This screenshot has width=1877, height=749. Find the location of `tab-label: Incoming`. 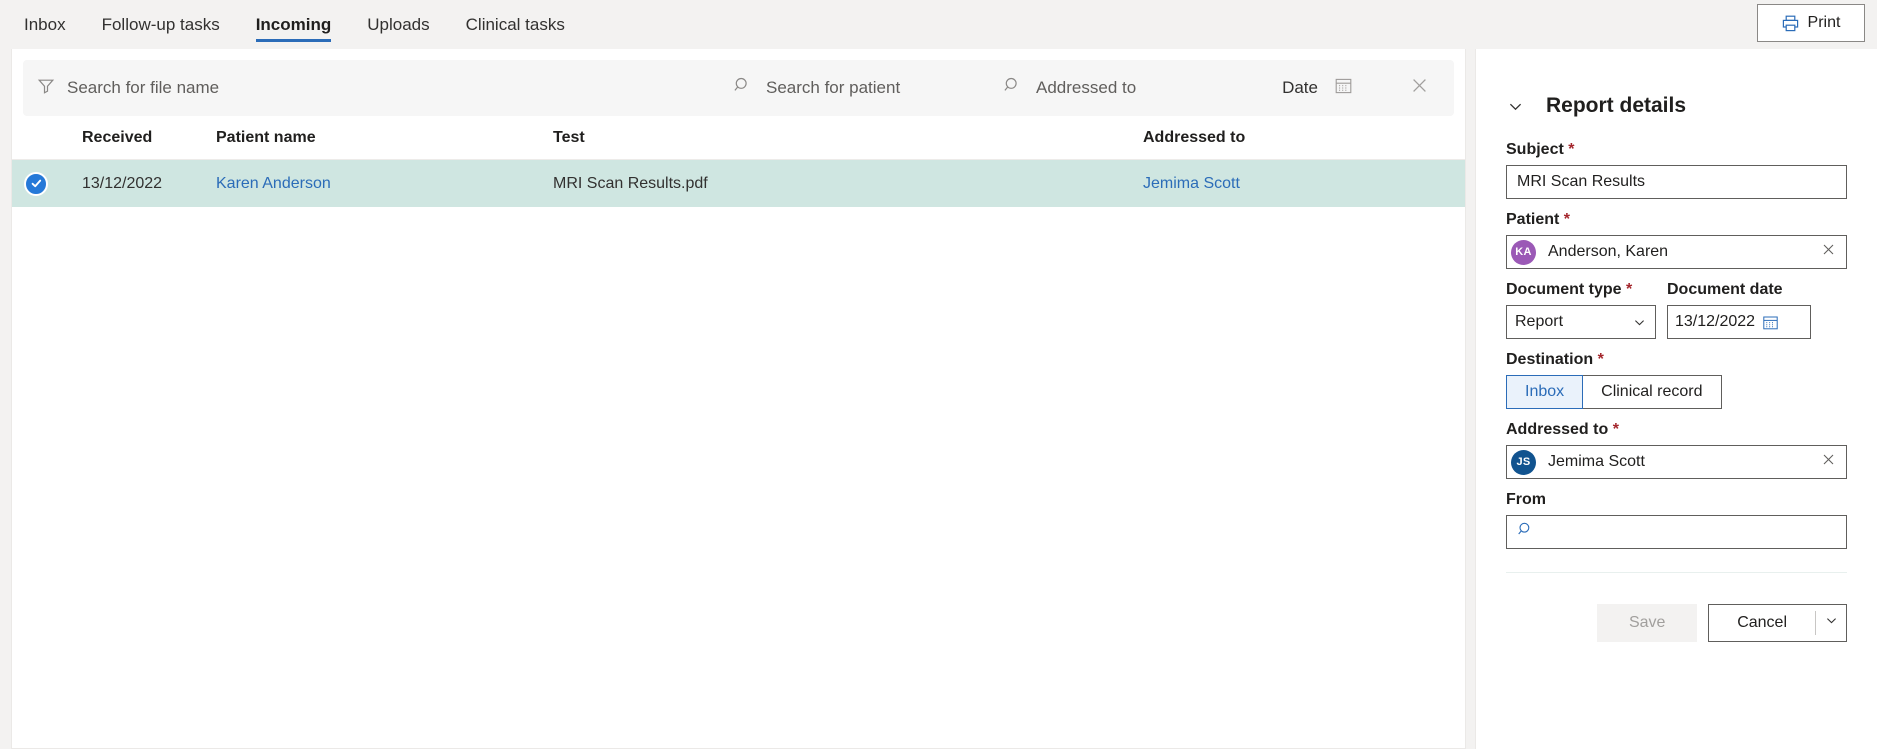

tab-label: Incoming is located at coordinates (293, 24).